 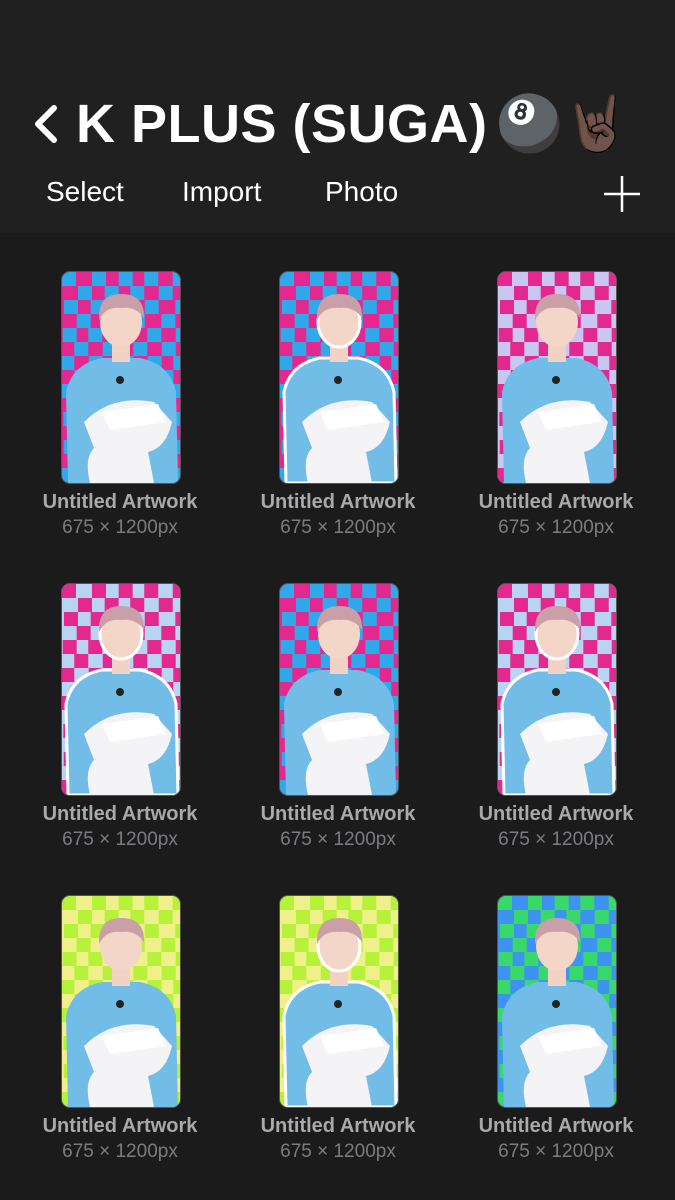 I want to click on plus-icon, so click(x=622, y=194).